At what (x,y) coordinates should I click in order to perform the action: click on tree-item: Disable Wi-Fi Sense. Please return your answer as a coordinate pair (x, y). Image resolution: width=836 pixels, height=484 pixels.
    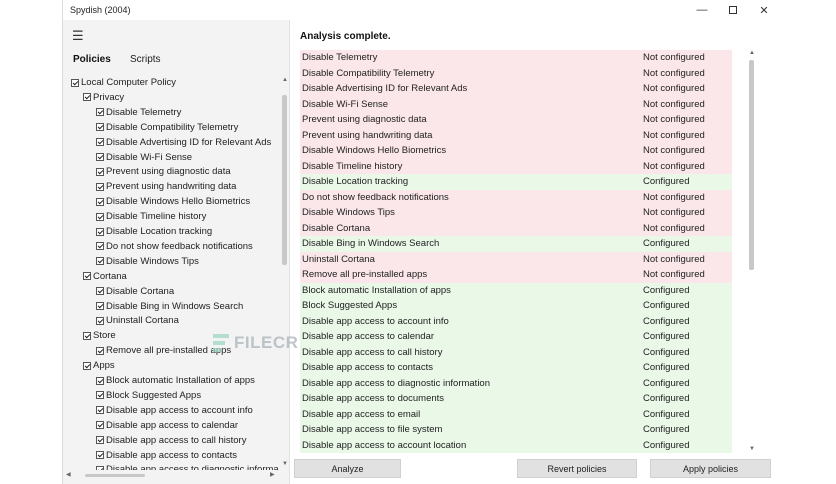
    Looking at the image, I should click on (144, 157).